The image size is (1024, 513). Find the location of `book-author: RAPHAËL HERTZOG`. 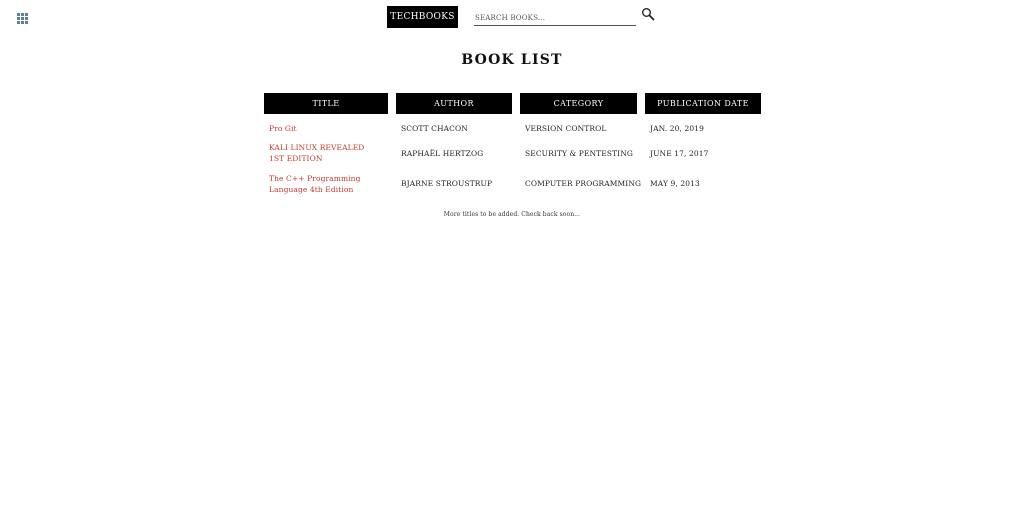

book-author: RAPHAËL HERTZOG is located at coordinates (442, 153).